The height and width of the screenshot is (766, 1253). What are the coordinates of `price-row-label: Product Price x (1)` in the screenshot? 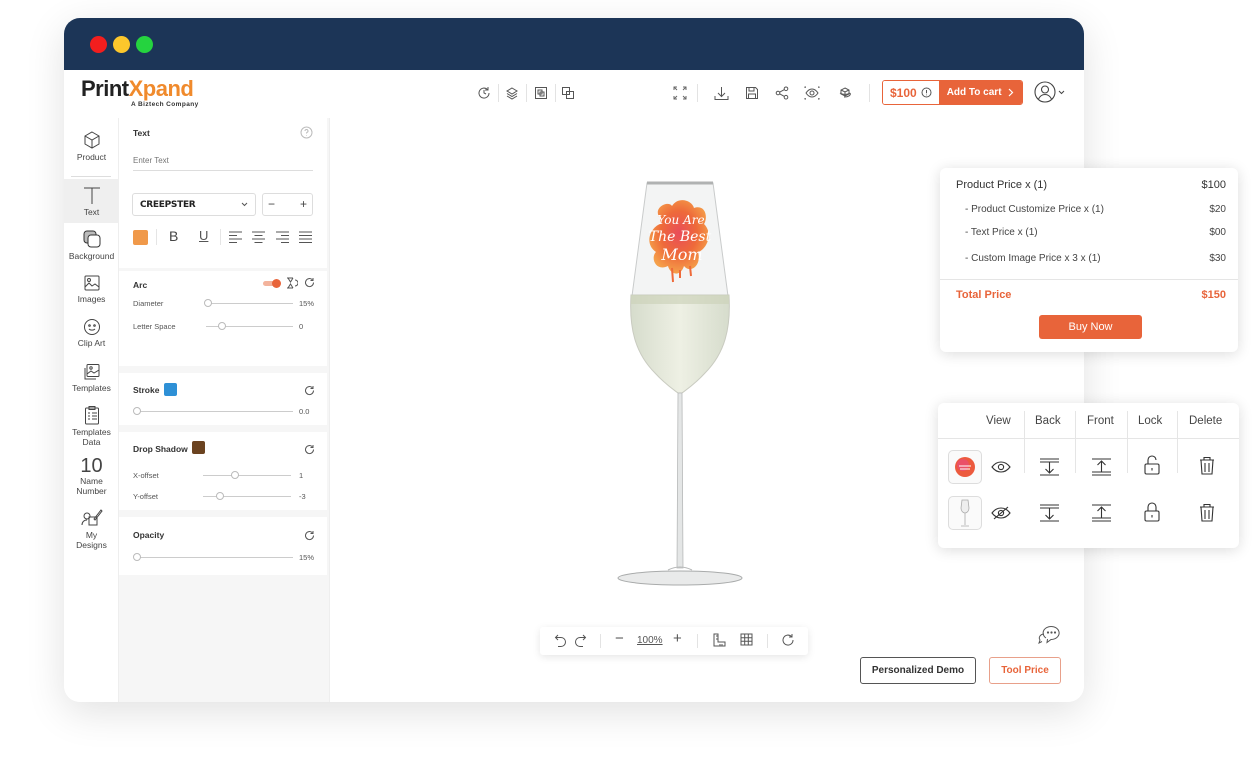 It's located at (1002, 185).